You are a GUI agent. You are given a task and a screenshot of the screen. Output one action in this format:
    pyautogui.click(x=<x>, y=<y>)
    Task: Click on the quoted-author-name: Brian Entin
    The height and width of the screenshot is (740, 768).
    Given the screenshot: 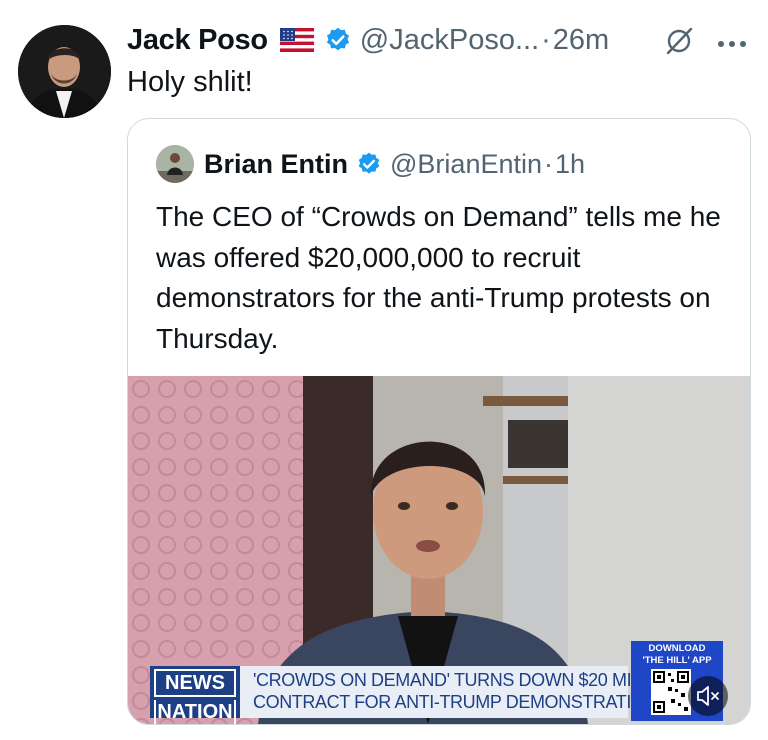 What is the action you would take?
    pyautogui.click(x=276, y=164)
    